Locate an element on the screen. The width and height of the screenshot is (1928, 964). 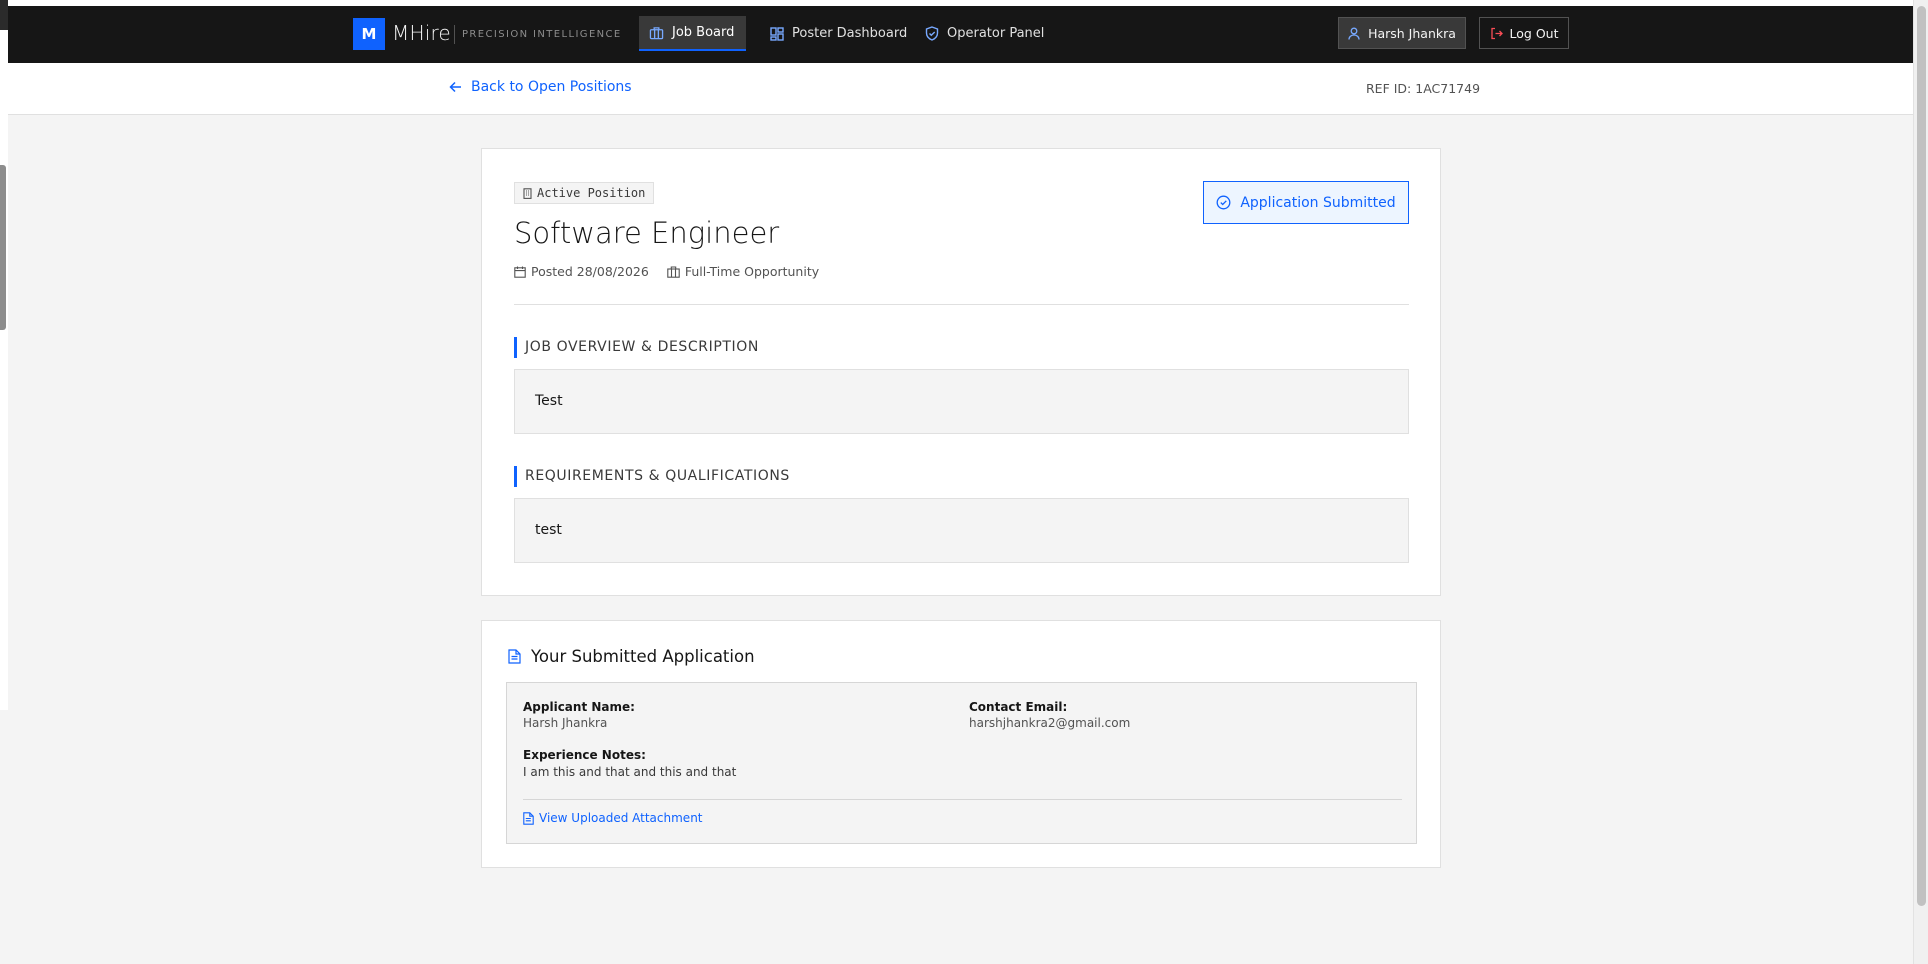
requirements-text: test is located at coordinates (548, 530).